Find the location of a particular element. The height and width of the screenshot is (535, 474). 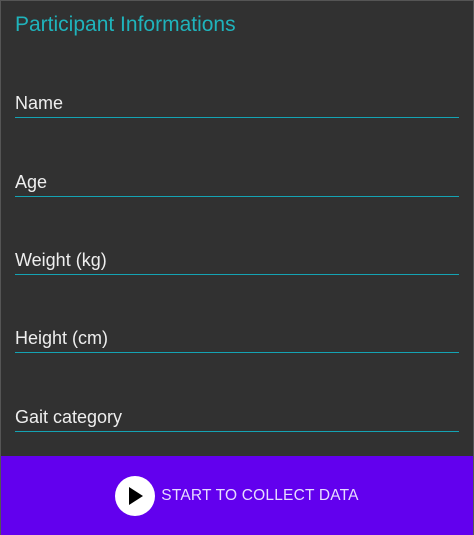

gait-category-input is located at coordinates (237, 417).